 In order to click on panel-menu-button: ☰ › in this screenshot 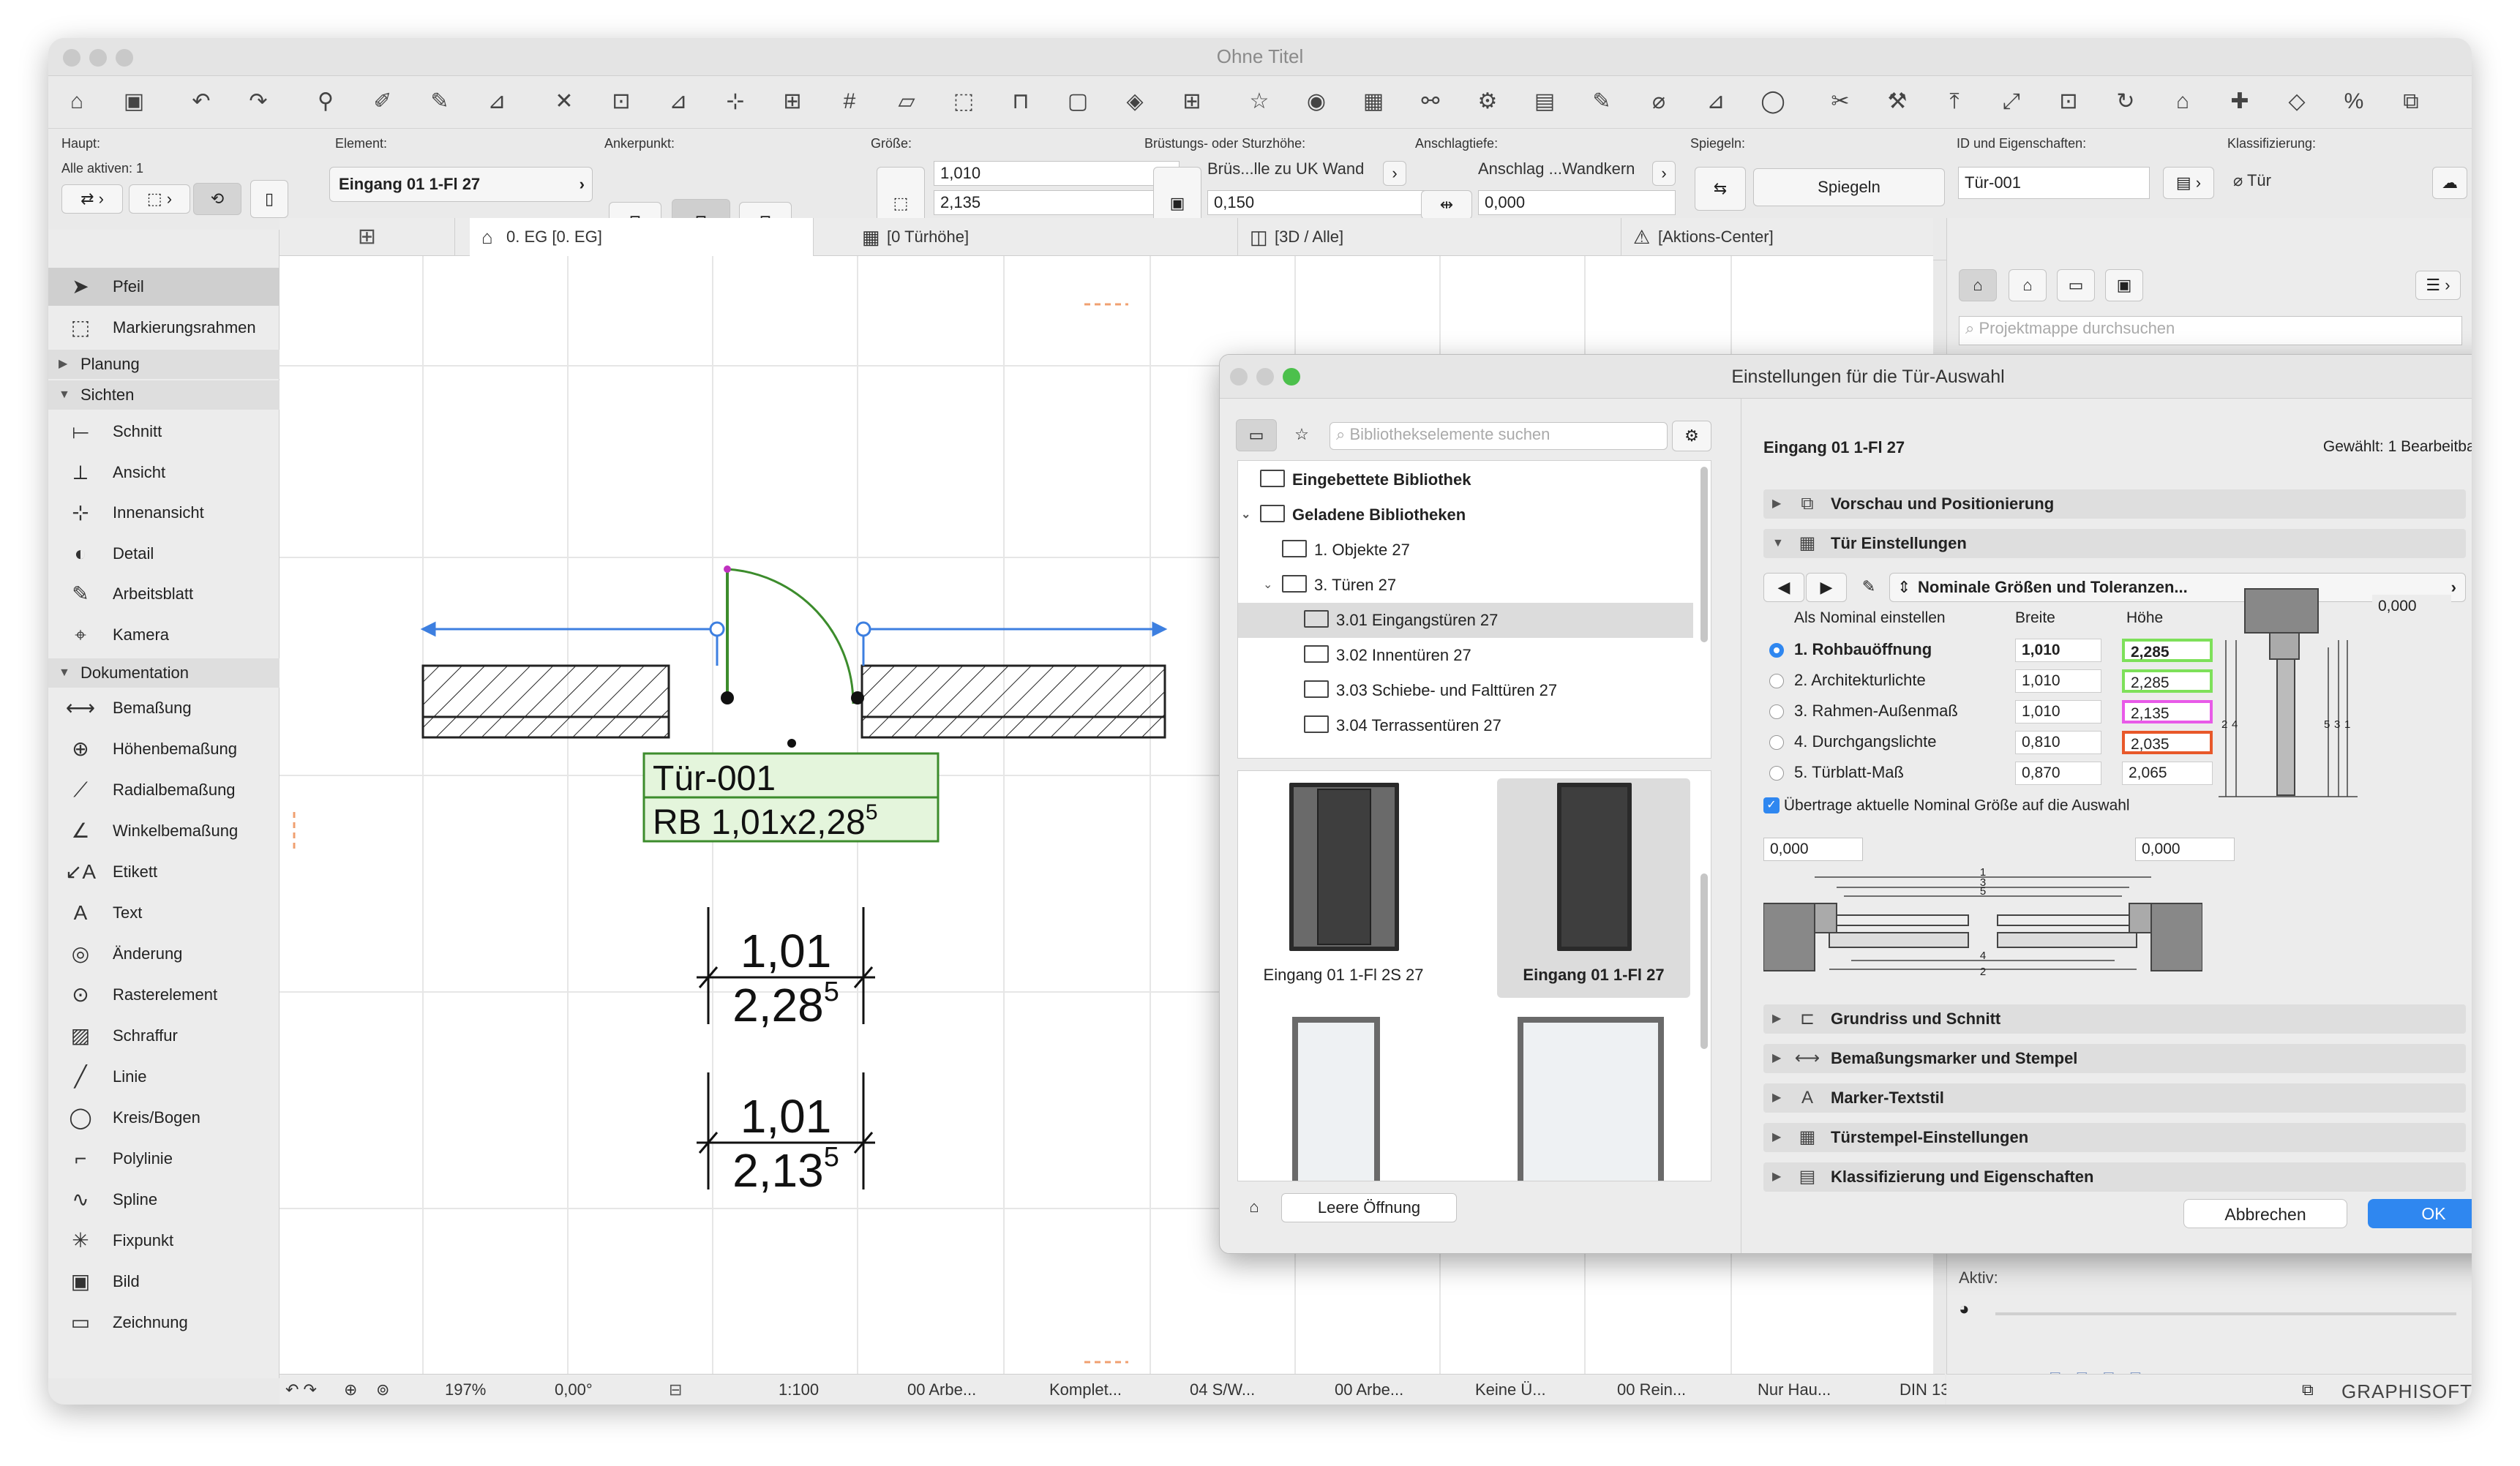, I will do `click(2438, 286)`.